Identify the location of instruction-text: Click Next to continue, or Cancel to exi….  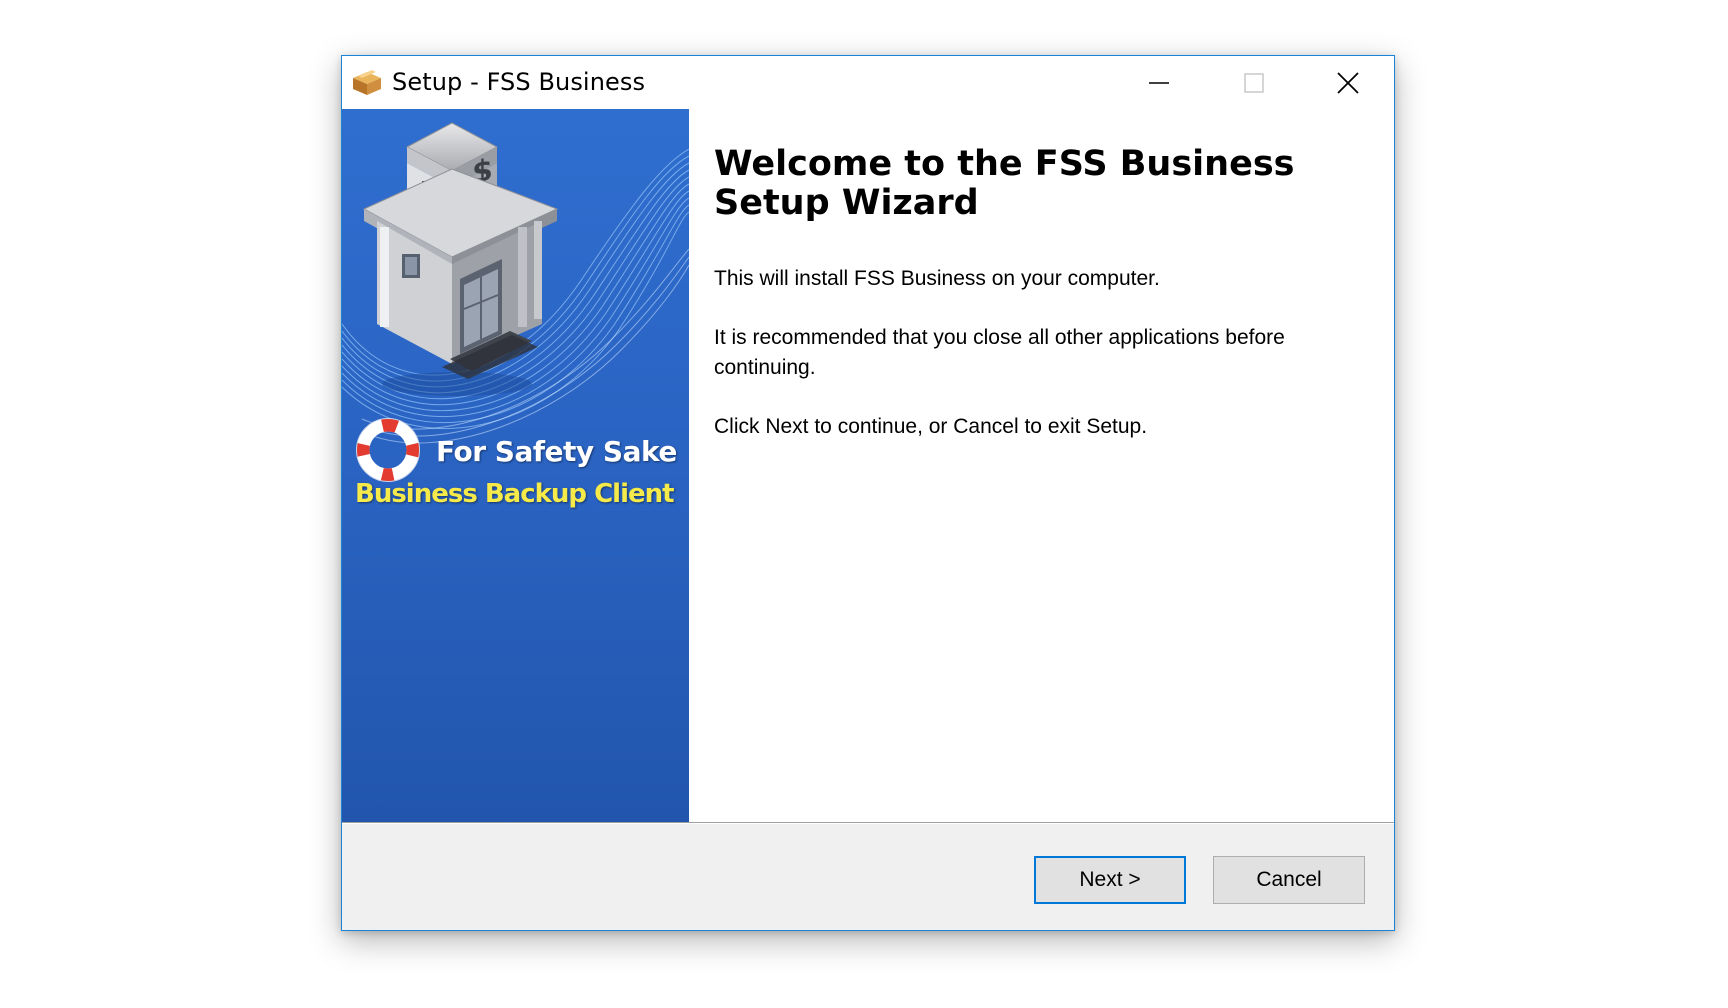
(931, 426).